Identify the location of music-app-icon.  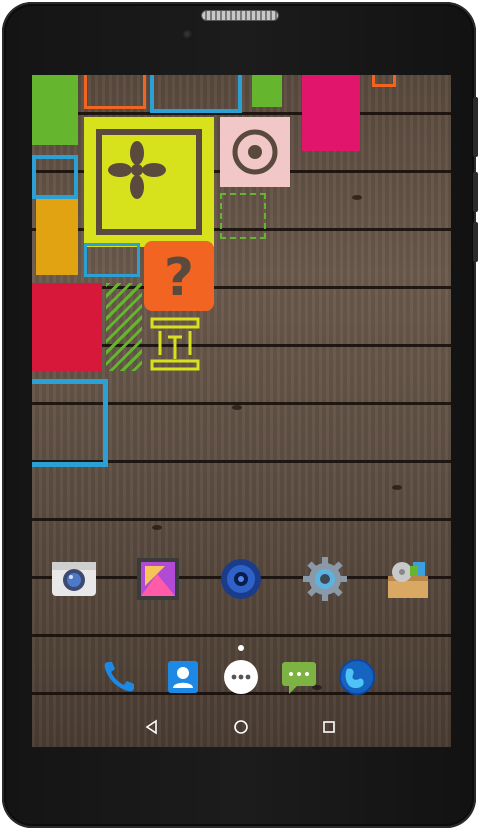
(241, 579).